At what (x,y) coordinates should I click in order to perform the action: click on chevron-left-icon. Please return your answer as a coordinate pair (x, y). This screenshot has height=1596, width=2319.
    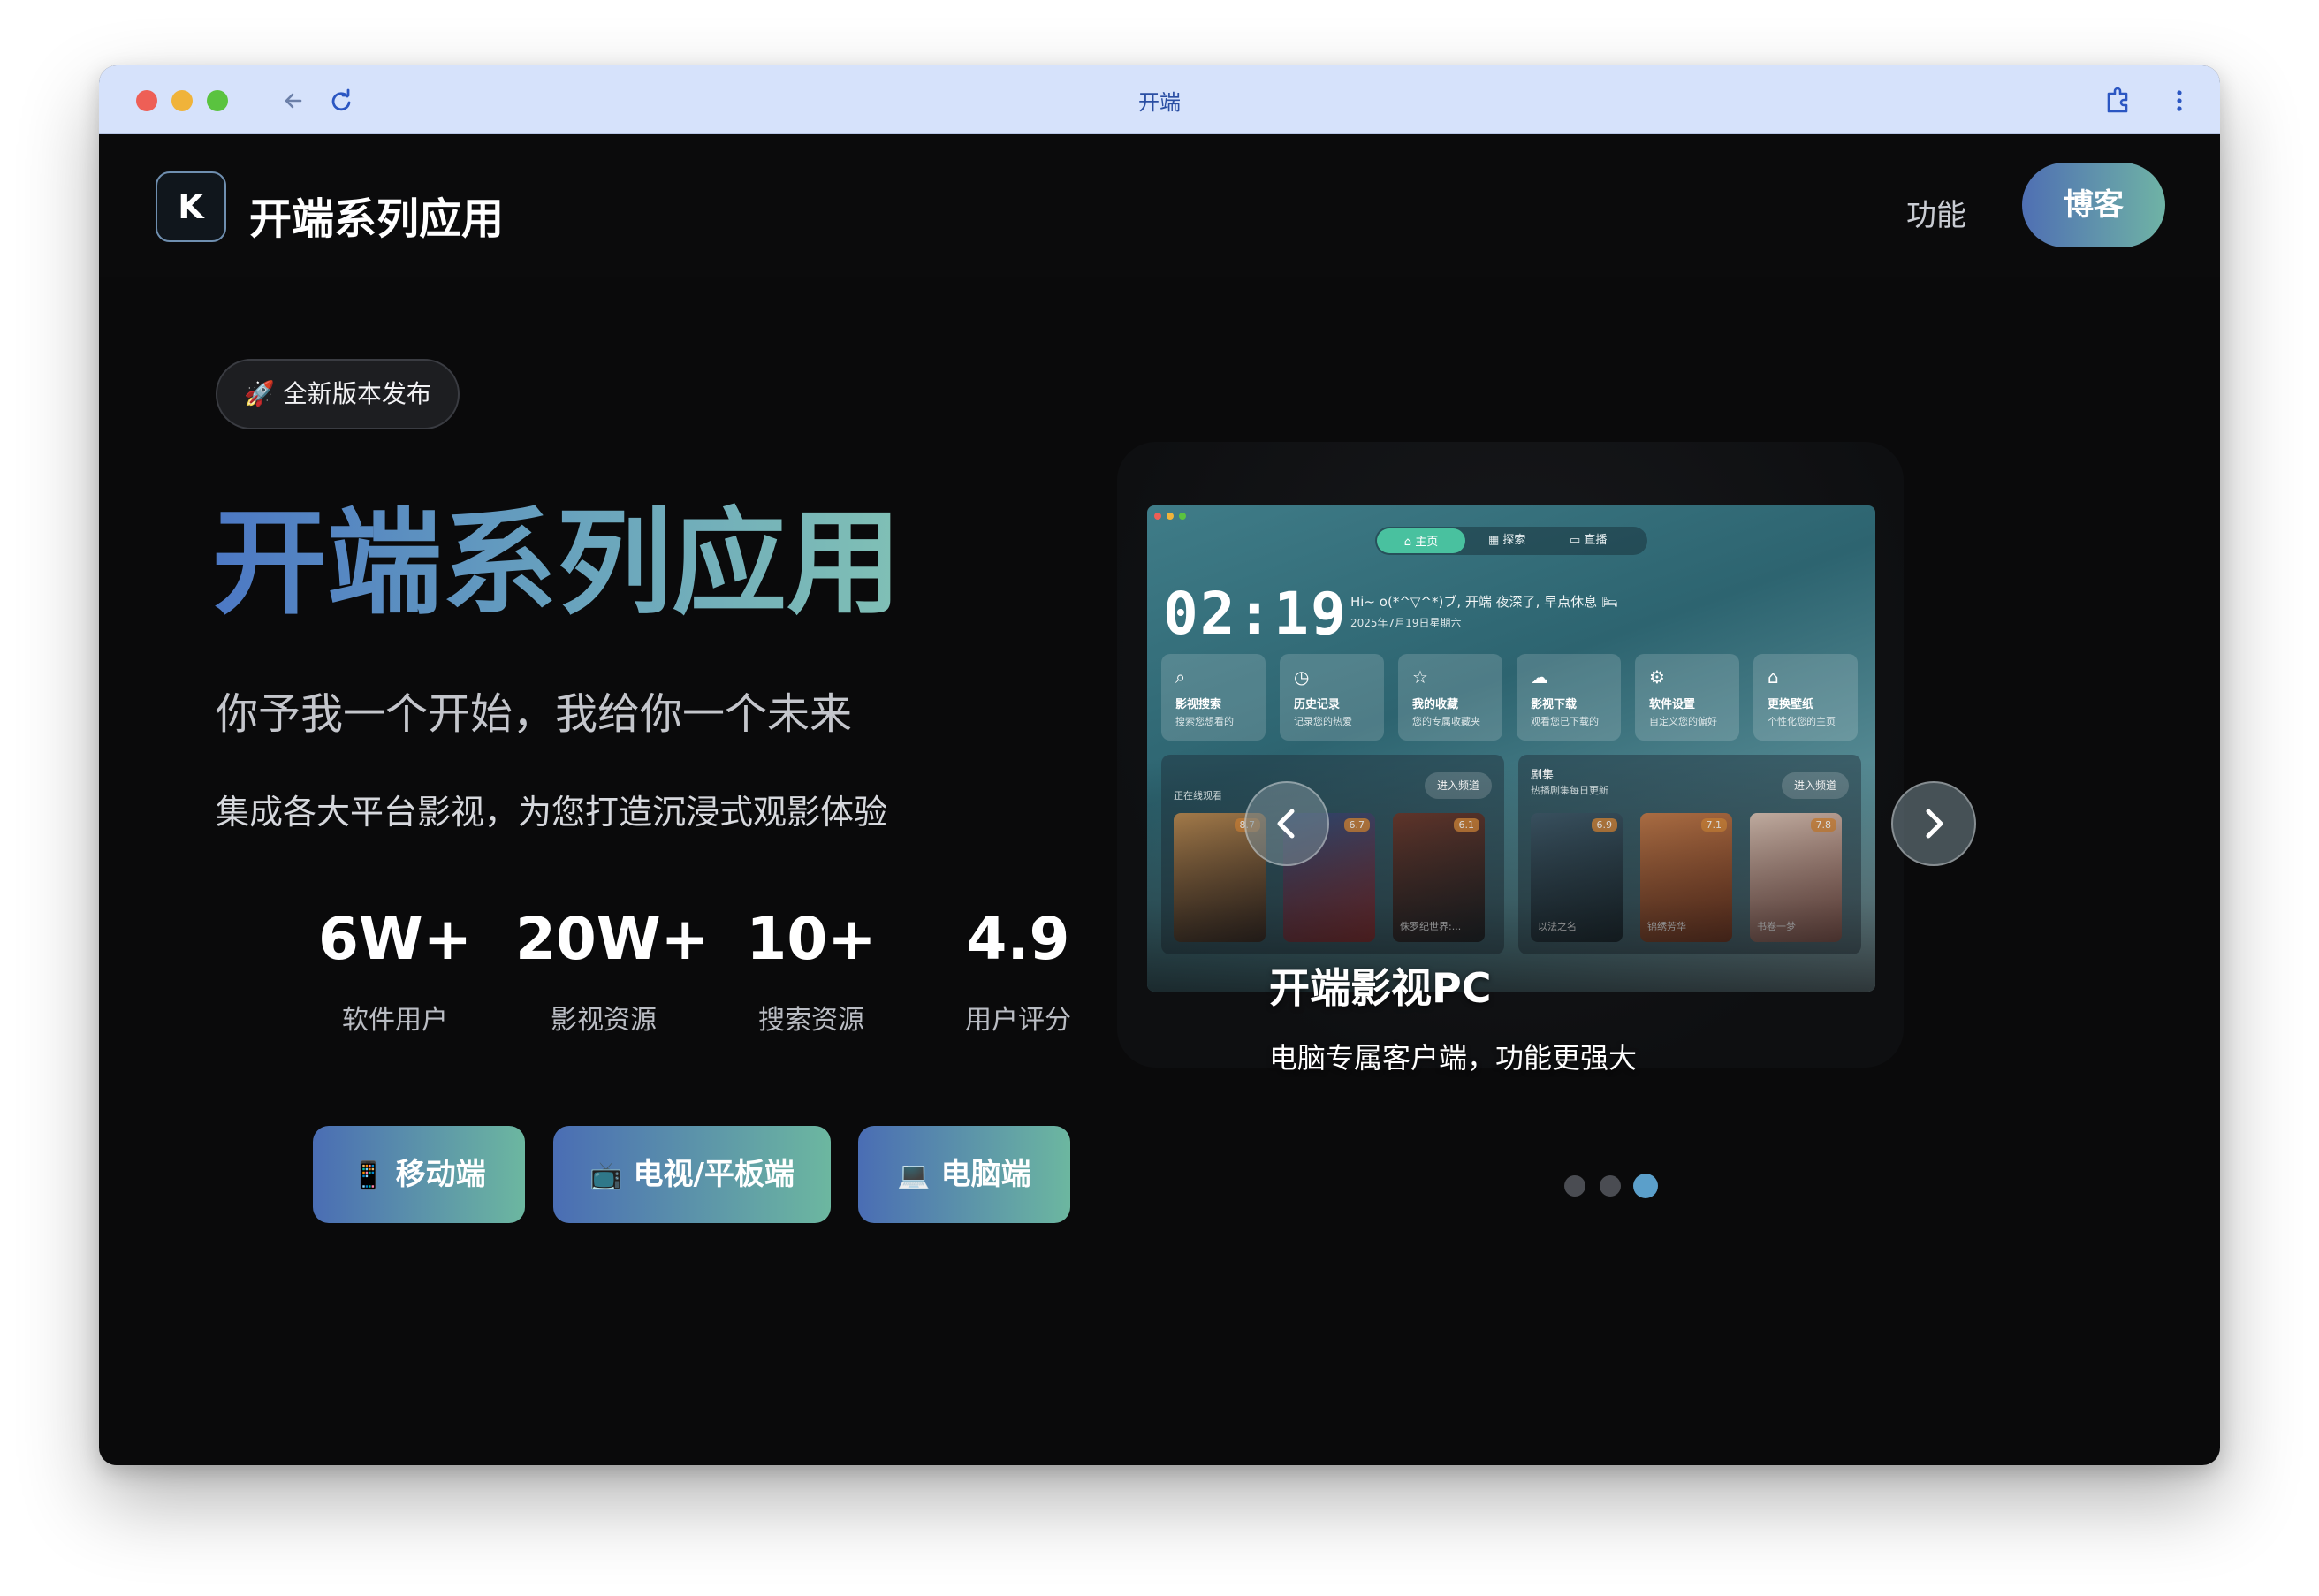
    Looking at the image, I should click on (1286, 824).